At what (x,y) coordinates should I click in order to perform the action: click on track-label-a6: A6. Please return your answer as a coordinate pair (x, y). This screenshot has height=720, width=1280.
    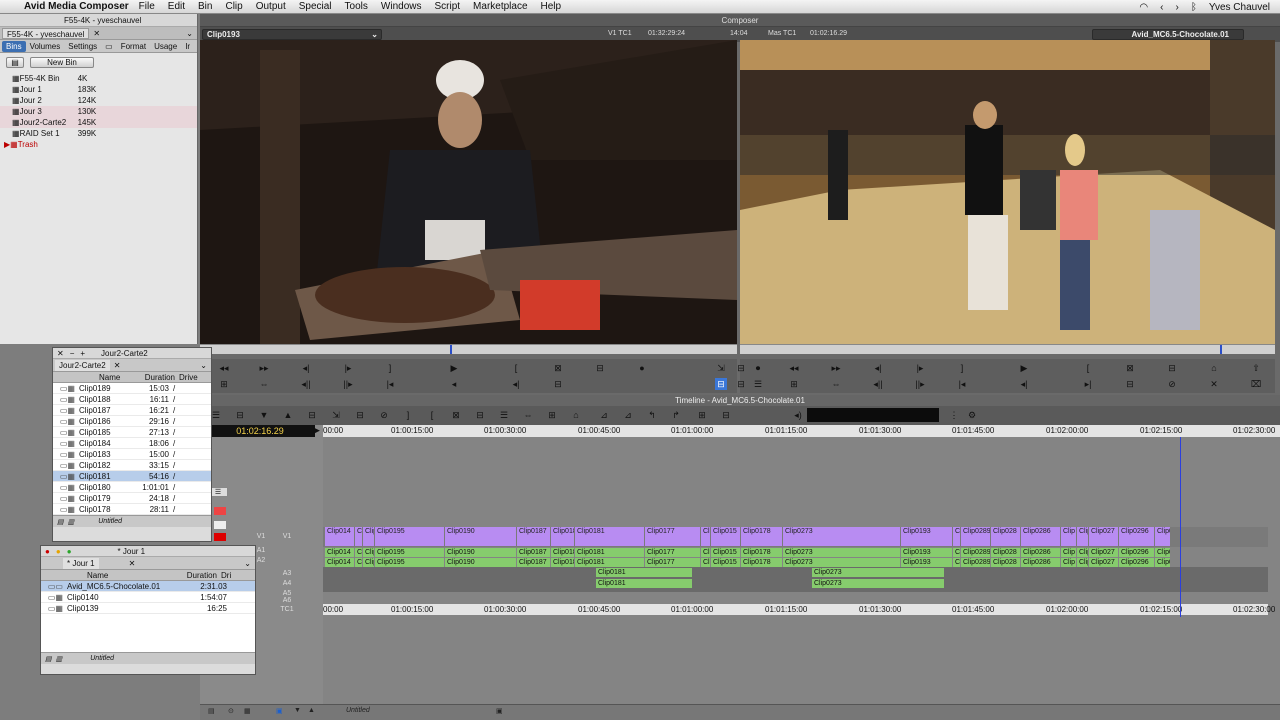
    Looking at the image, I should click on (287, 600).